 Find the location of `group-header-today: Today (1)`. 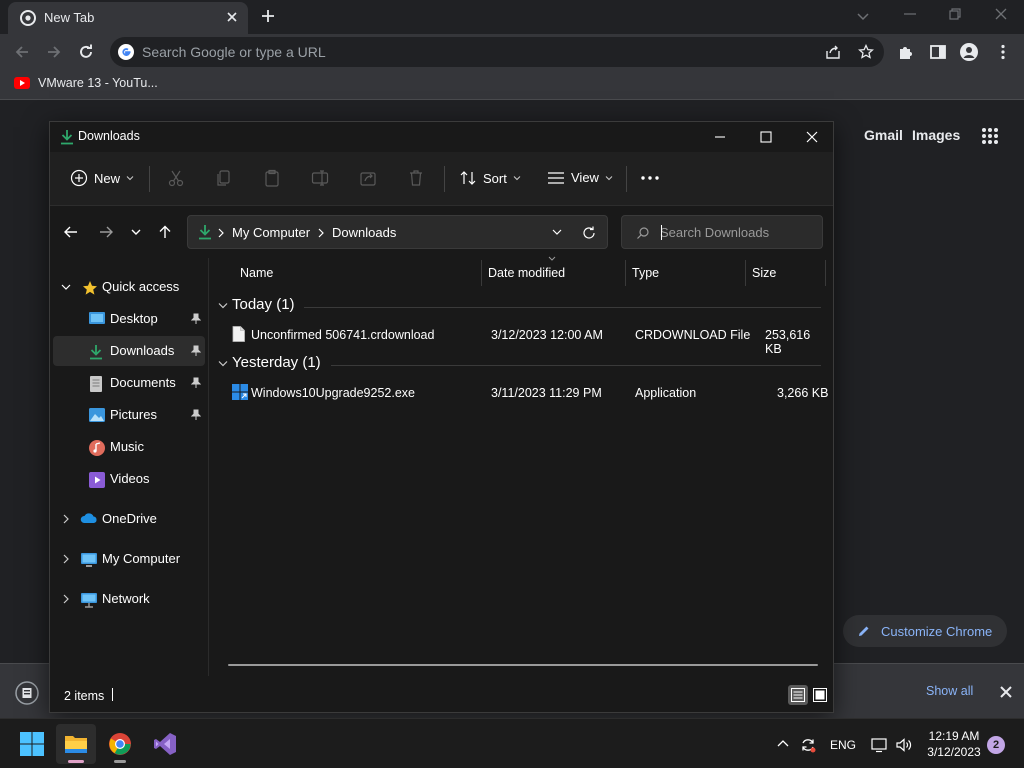

group-header-today: Today (1) is located at coordinates (518, 306).